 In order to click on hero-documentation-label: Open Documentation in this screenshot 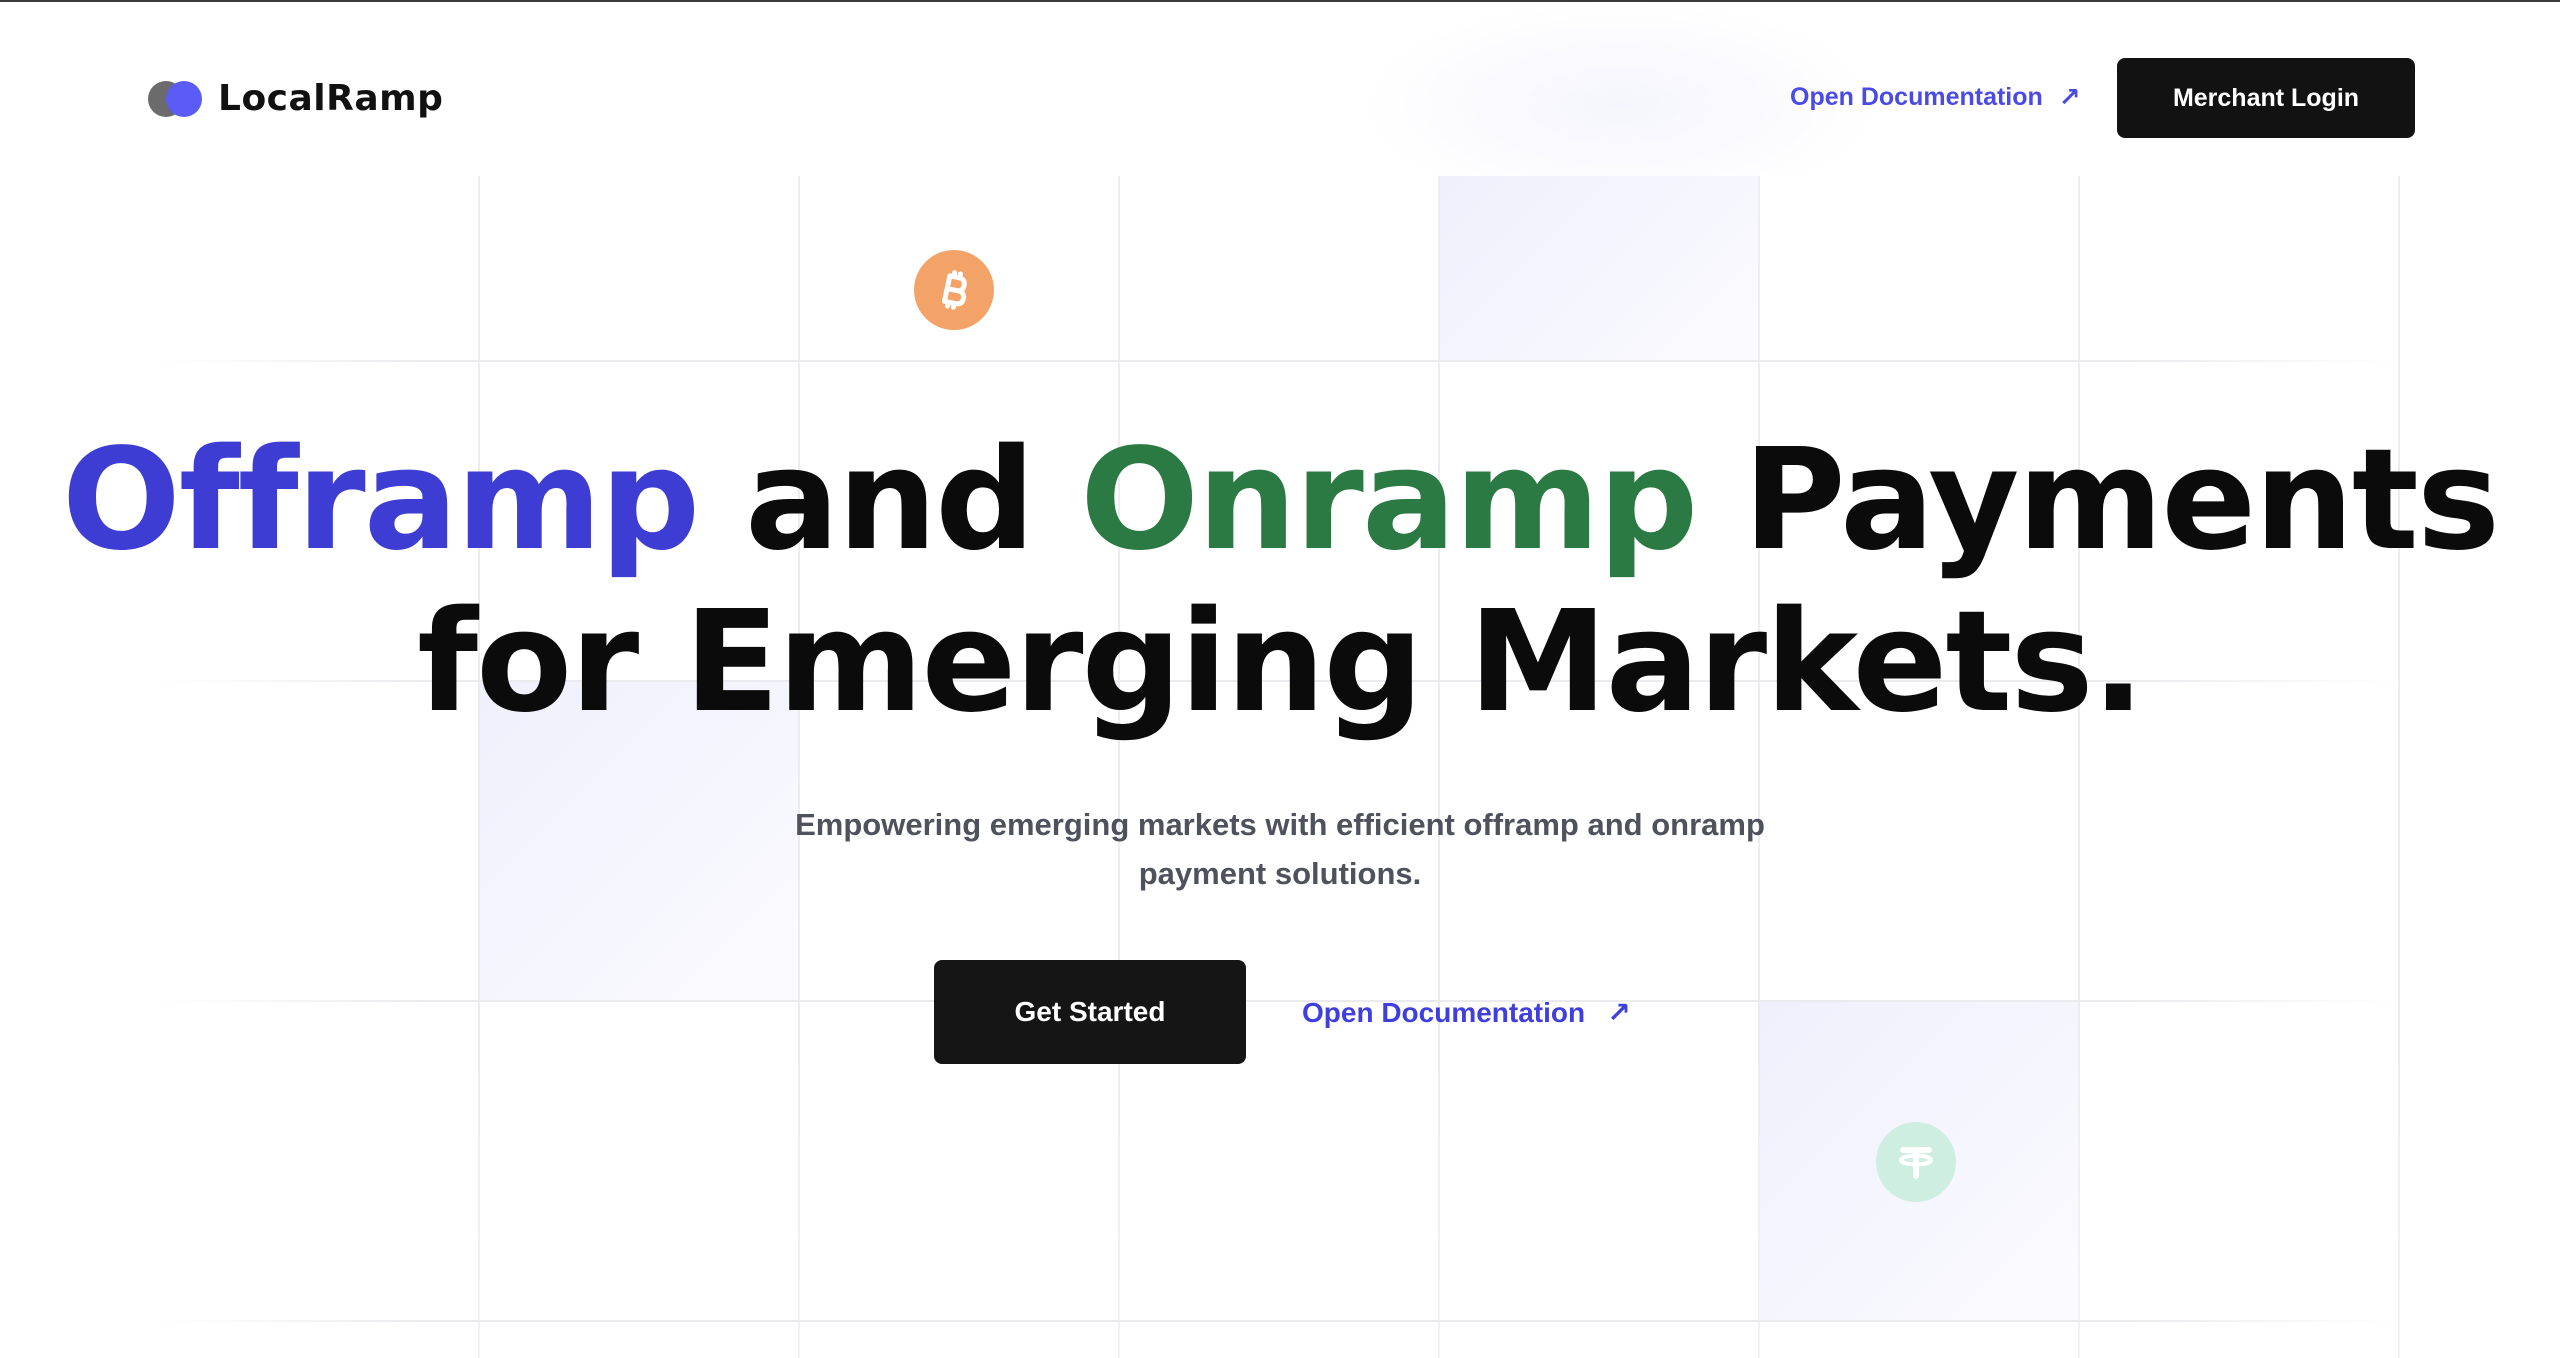, I will do `click(1444, 1012)`.